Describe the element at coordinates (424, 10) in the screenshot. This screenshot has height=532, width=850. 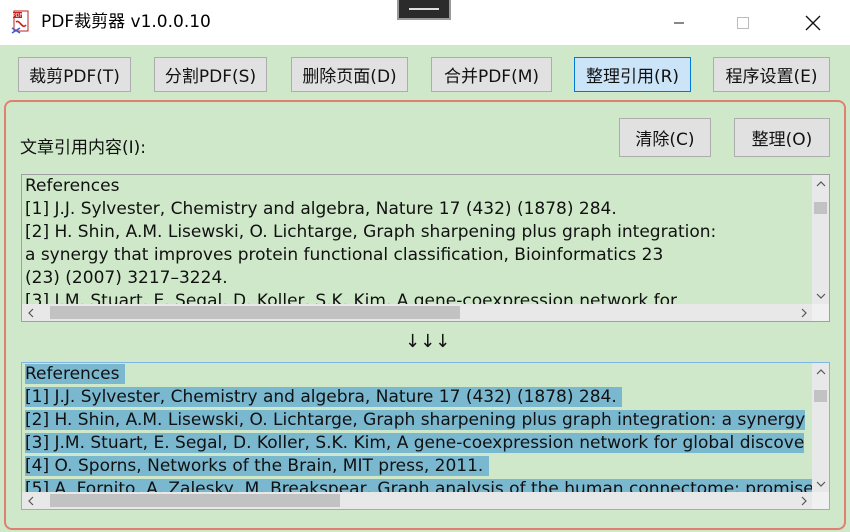
I see `drag-handle` at that location.